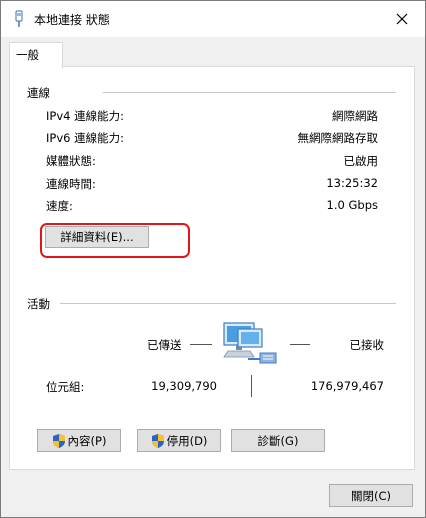  What do you see at coordinates (59, 206) in the screenshot?
I see `speed-label: 速度:` at bounding box center [59, 206].